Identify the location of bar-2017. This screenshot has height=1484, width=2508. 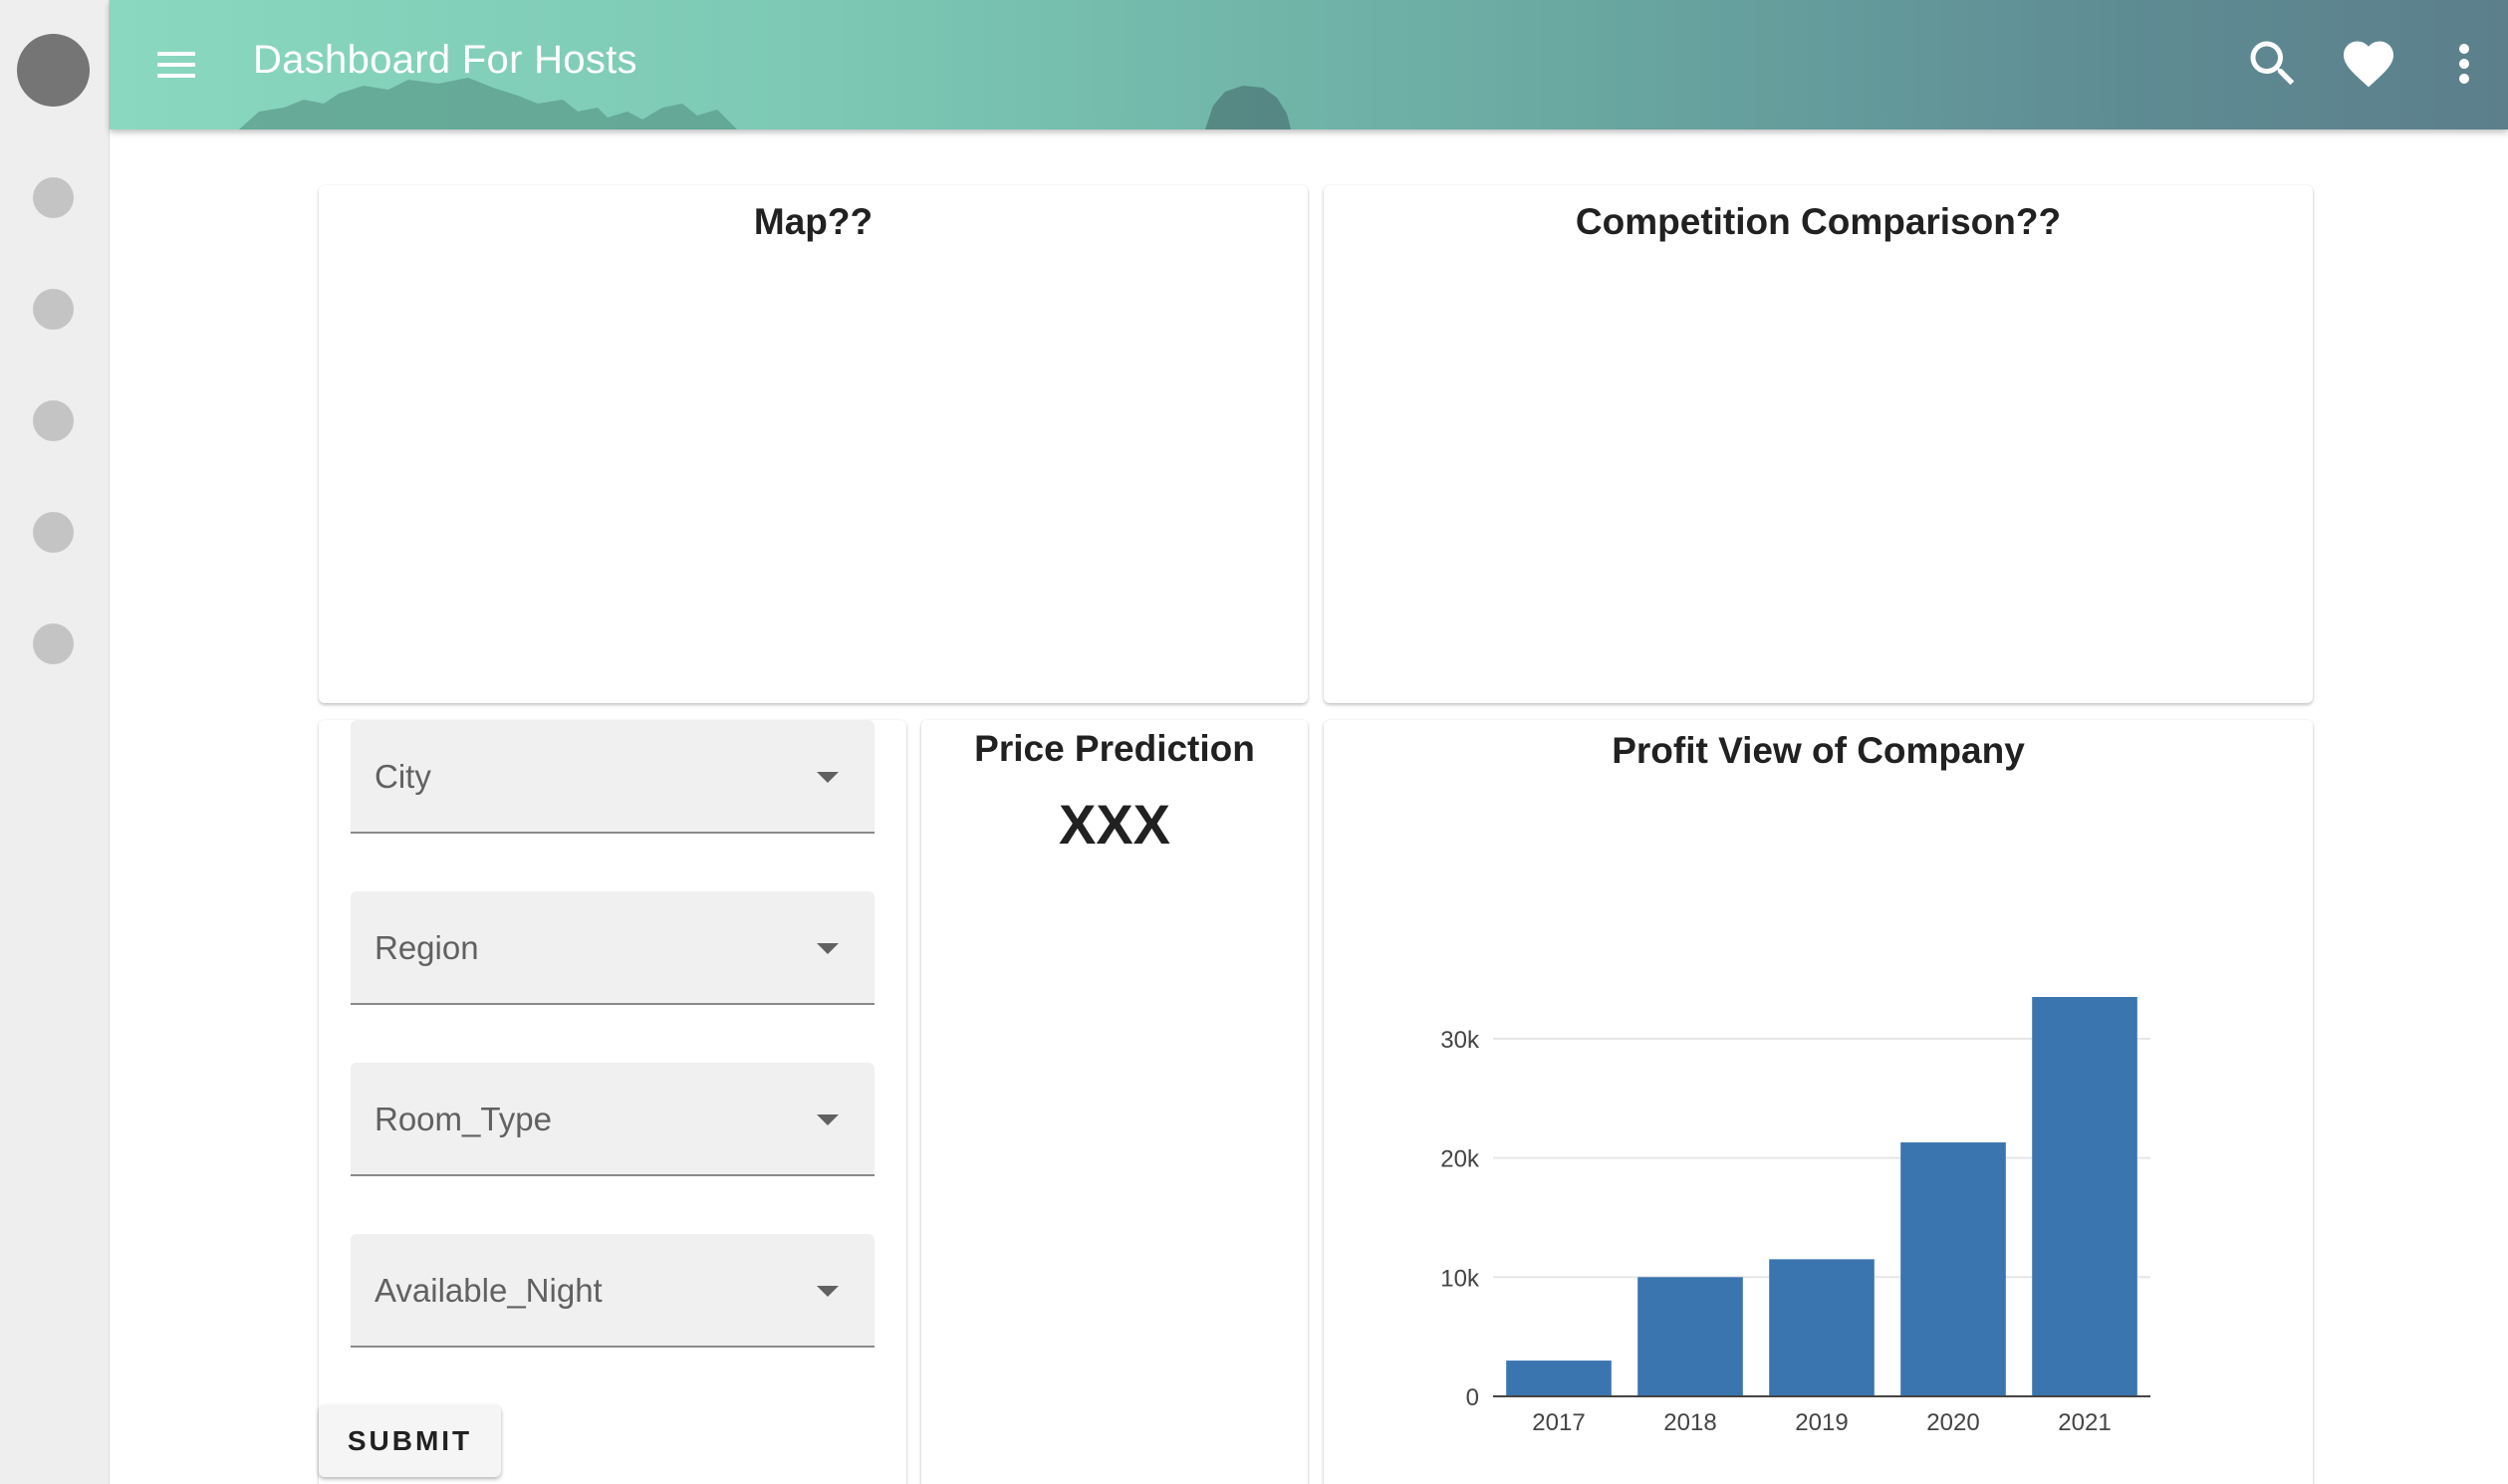
(1559, 1378).